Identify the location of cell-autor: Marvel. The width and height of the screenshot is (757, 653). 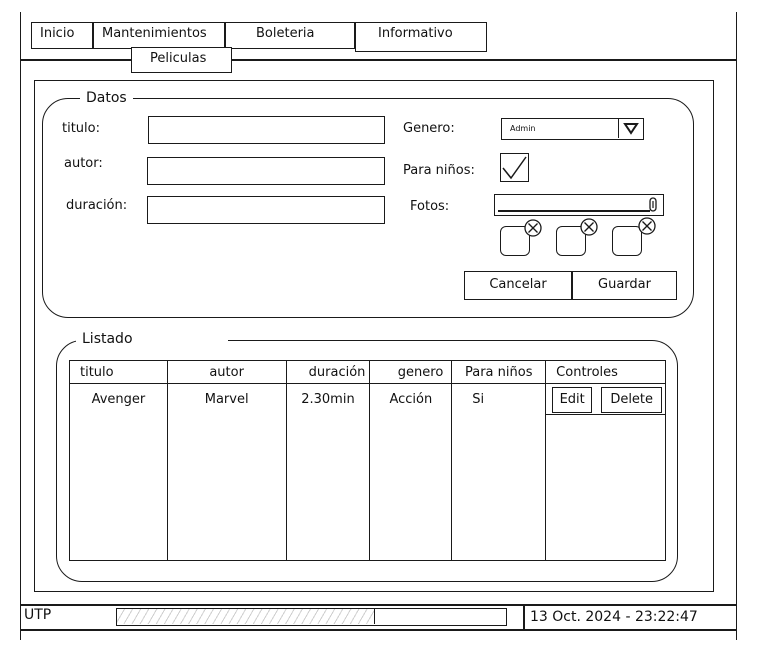
(226, 398).